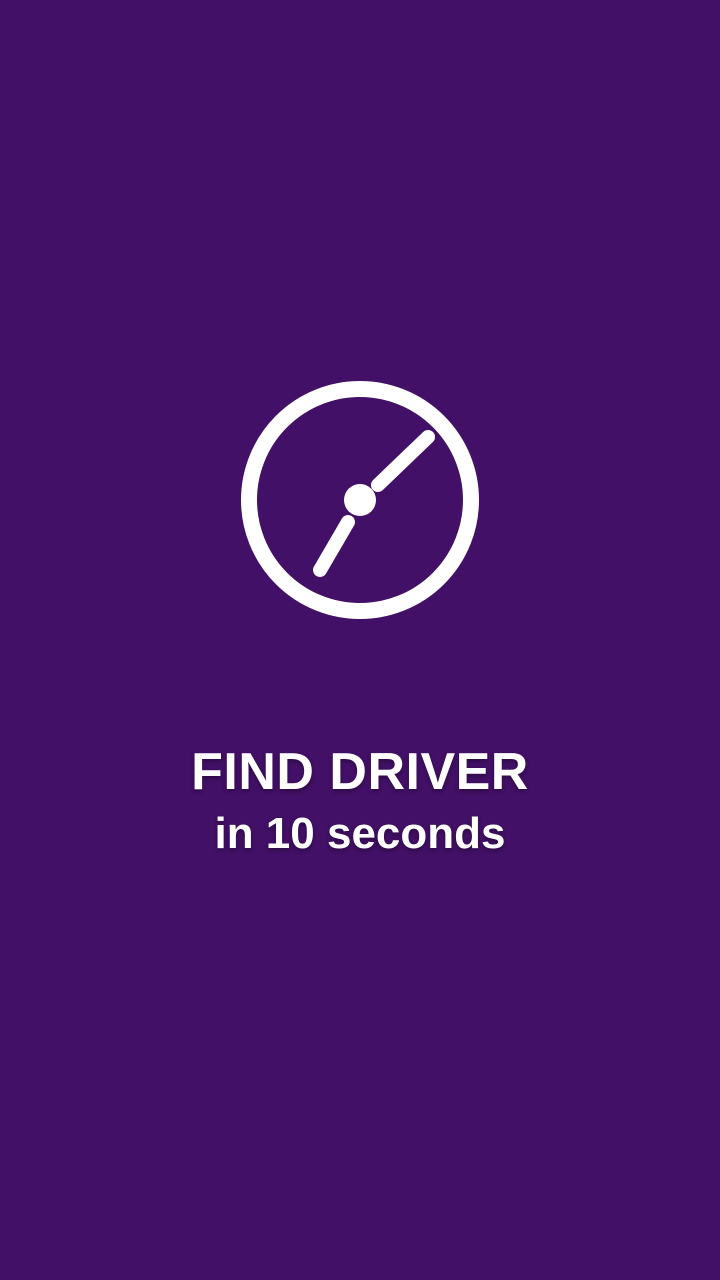 This screenshot has width=720, height=1280. Describe the element at coordinates (360, 833) in the screenshot. I see `splash-subtitle: in 10 seconds` at that location.